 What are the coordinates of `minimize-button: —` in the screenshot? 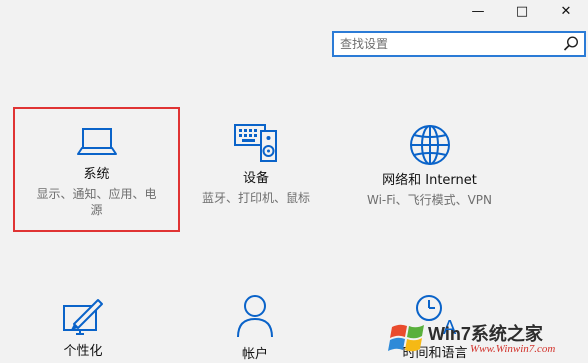 It's located at (478, 11).